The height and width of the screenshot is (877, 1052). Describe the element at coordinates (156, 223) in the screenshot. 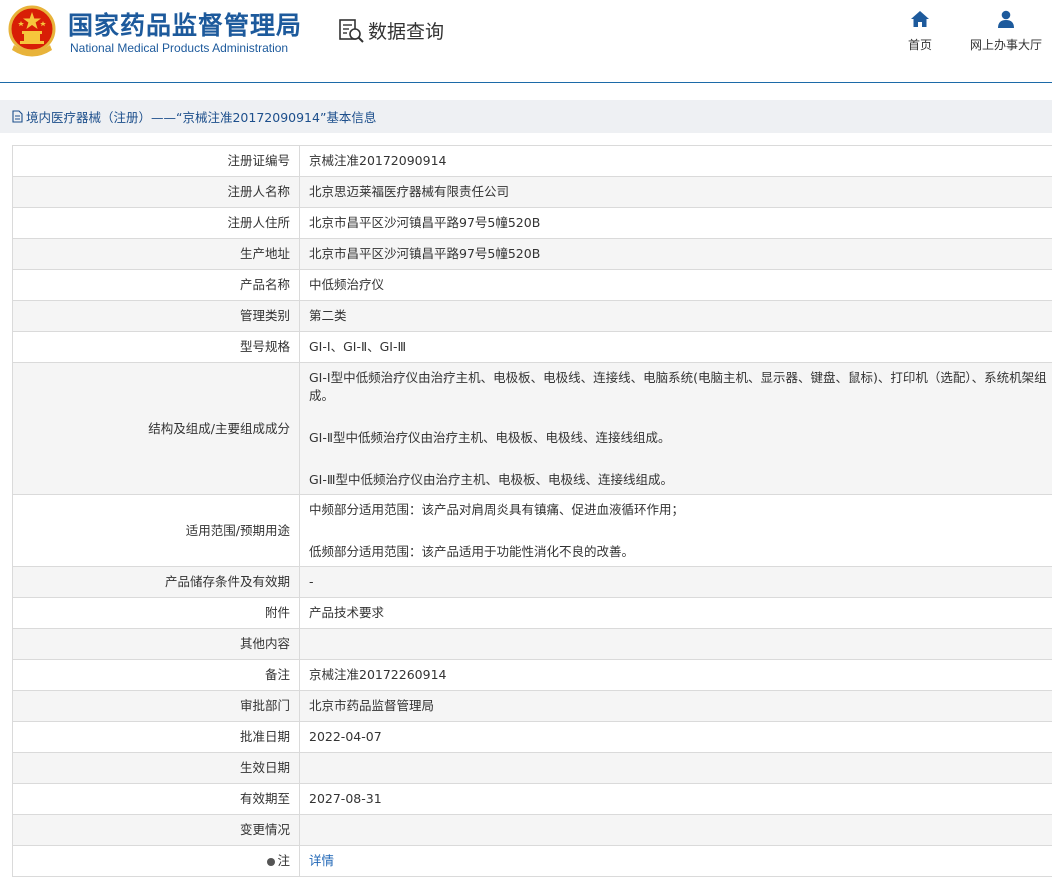

I see `field-label: 注册人住所` at that location.